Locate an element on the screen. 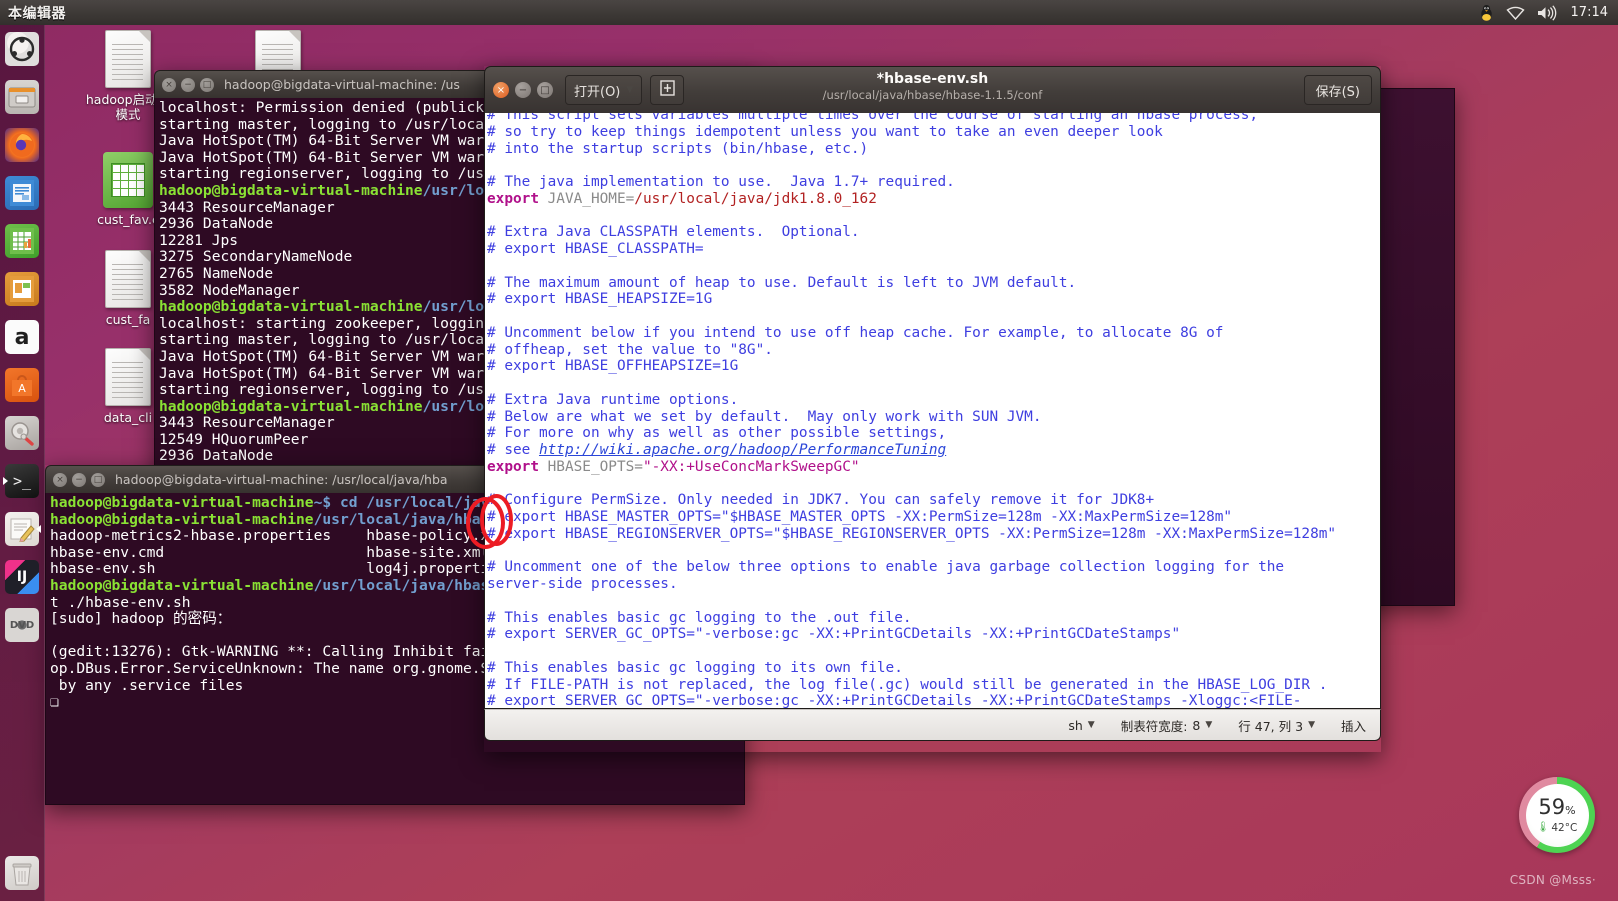 The height and width of the screenshot is (901, 1618). launcher-item-amazon: a is located at coordinates (22, 337).